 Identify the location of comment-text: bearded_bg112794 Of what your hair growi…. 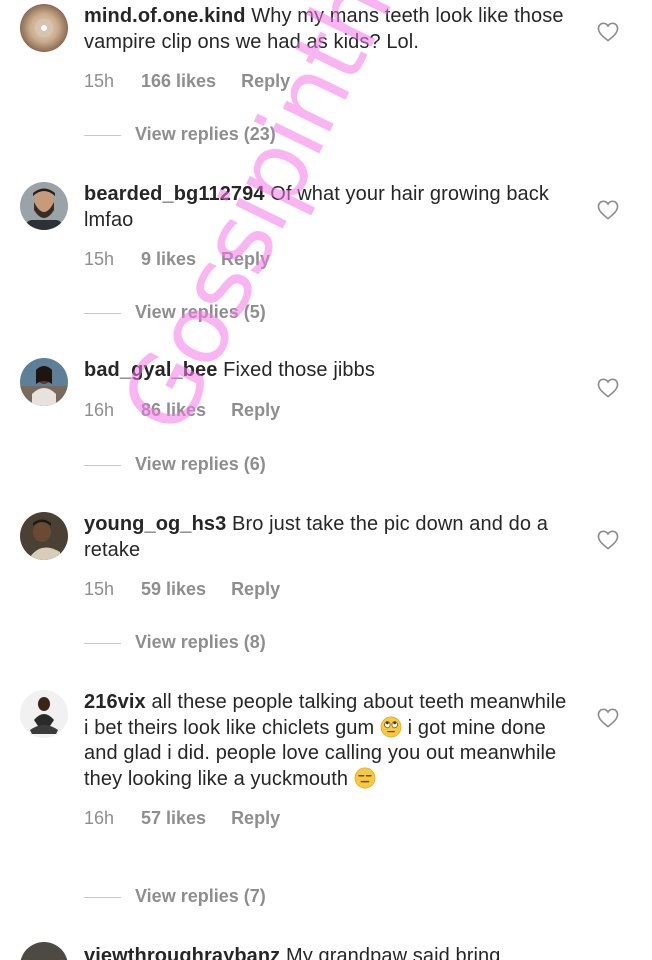
(329, 207).